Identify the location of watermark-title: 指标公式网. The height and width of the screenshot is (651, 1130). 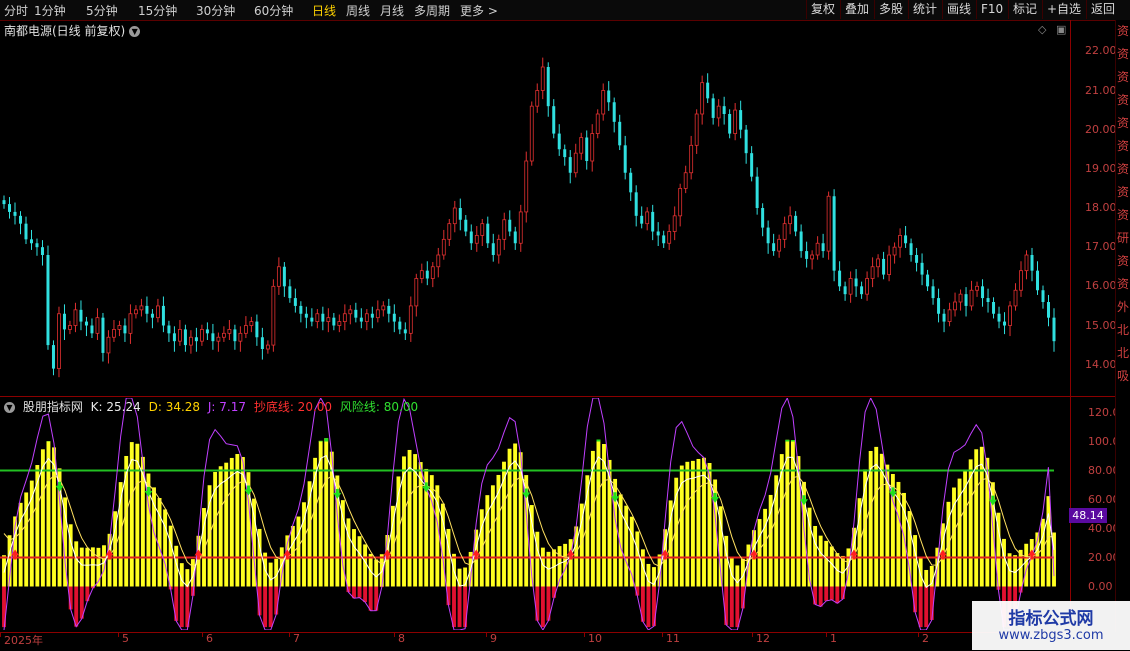
(1051, 616).